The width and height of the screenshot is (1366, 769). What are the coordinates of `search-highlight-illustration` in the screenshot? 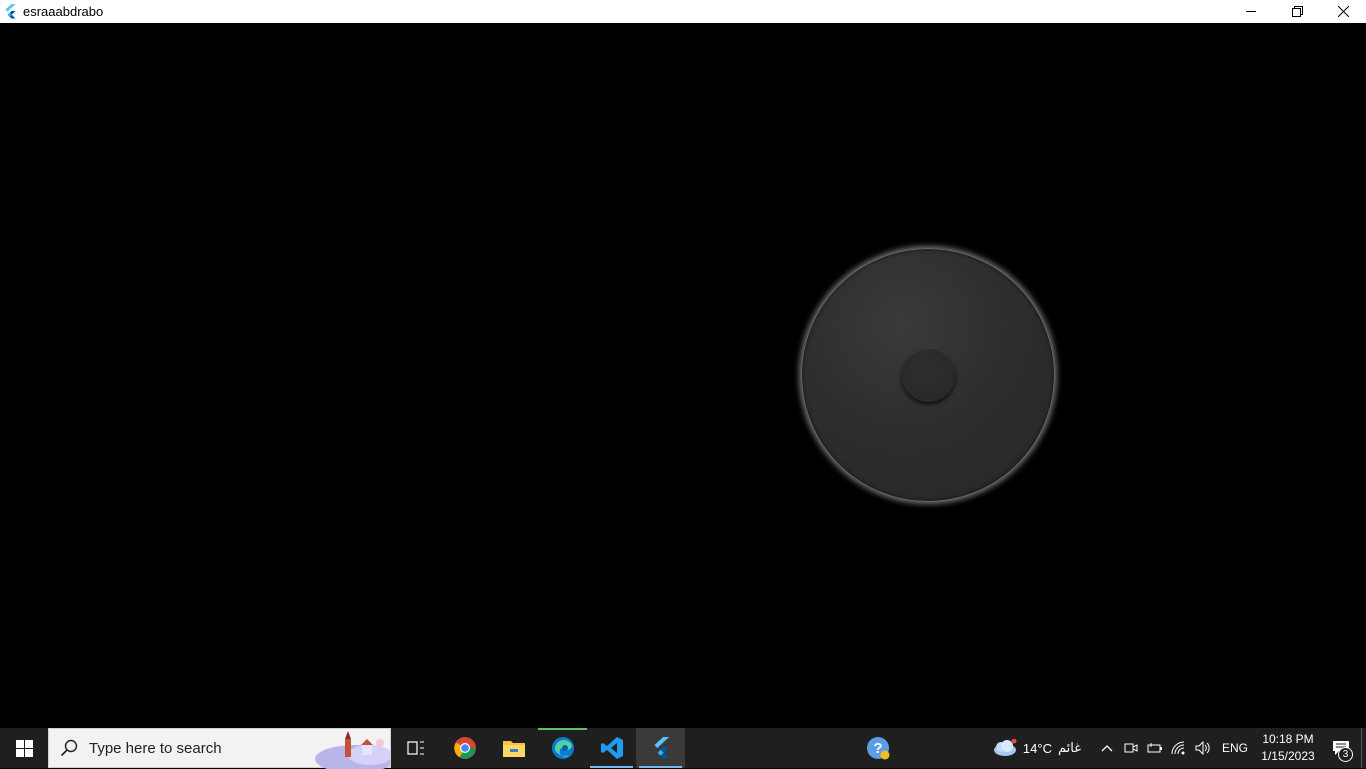 It's located at (352, 750).